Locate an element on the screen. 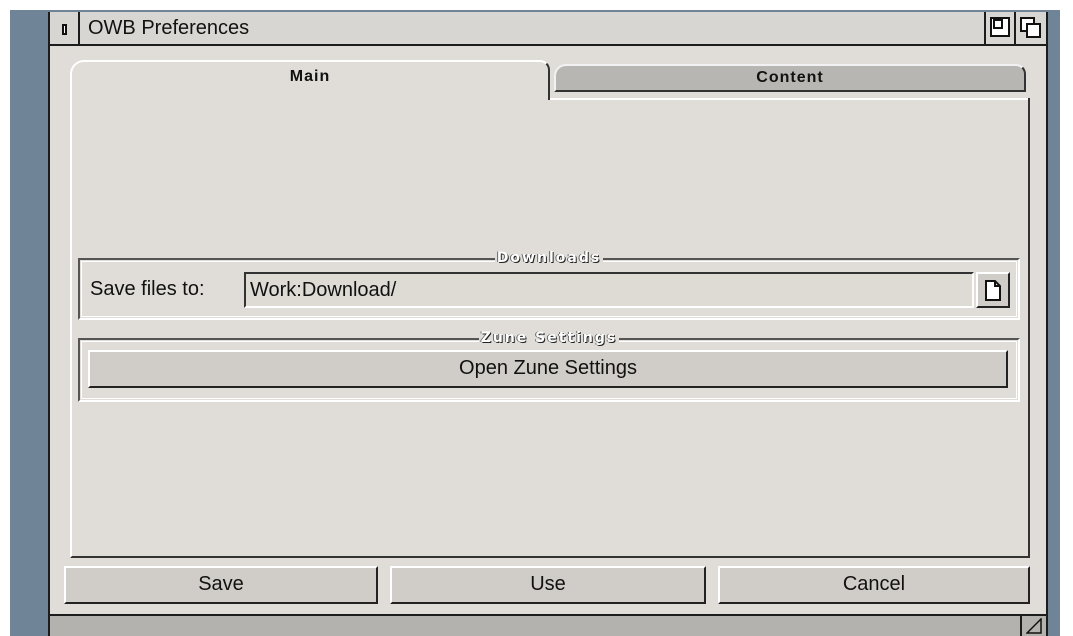  zoom-icon is located at coordinates (1000, 27).